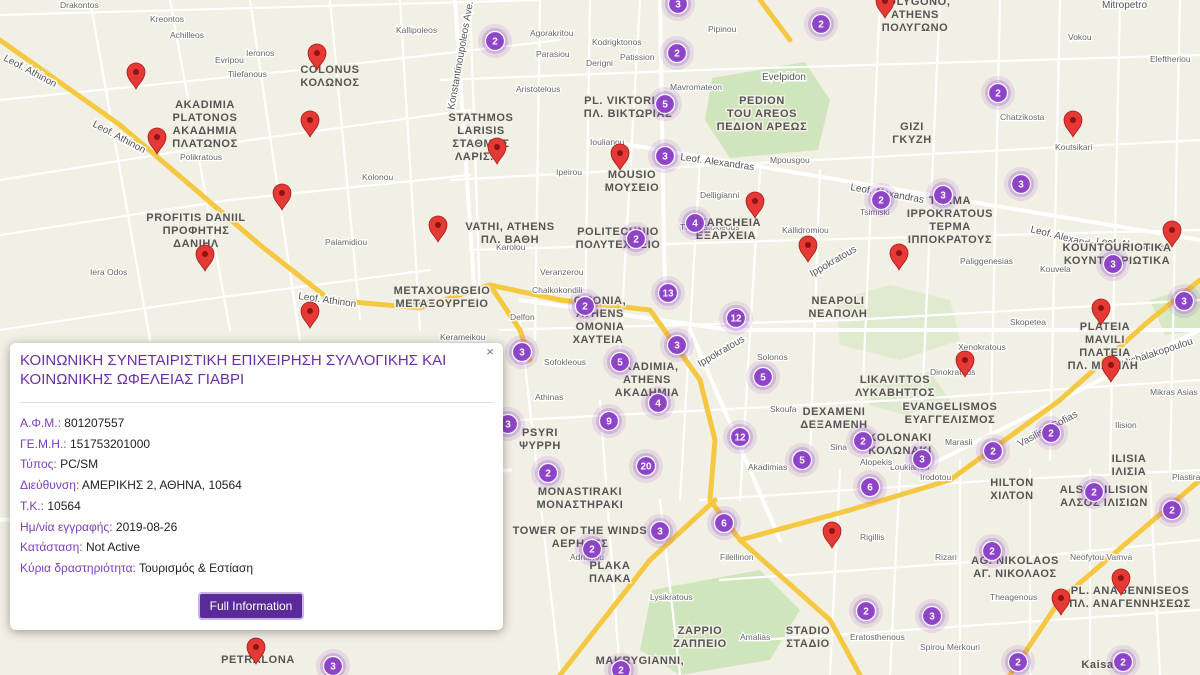 The width and height of the screenshot is (1200, 675). What do you see at coordinates (256, 568) in the screenshot?
I see `field-main-activity: Κύρια δραστηριότητα: Τουρισμός & Εστίαση` at bounding box center [256, 568].